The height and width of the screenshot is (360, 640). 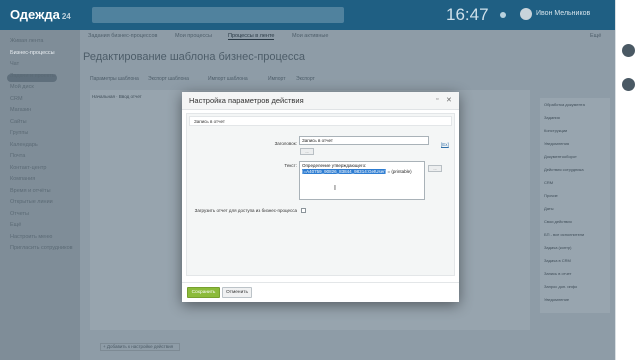 What do you see at coordinates (30, 191) in the screenshot?
I see `sidebar-item: Время и отчёты` at bounding box center [30, 191].